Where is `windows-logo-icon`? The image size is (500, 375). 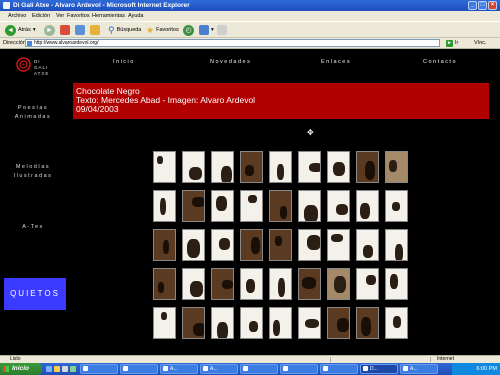 windows-logo-icon is located at coordinates (6, 369).